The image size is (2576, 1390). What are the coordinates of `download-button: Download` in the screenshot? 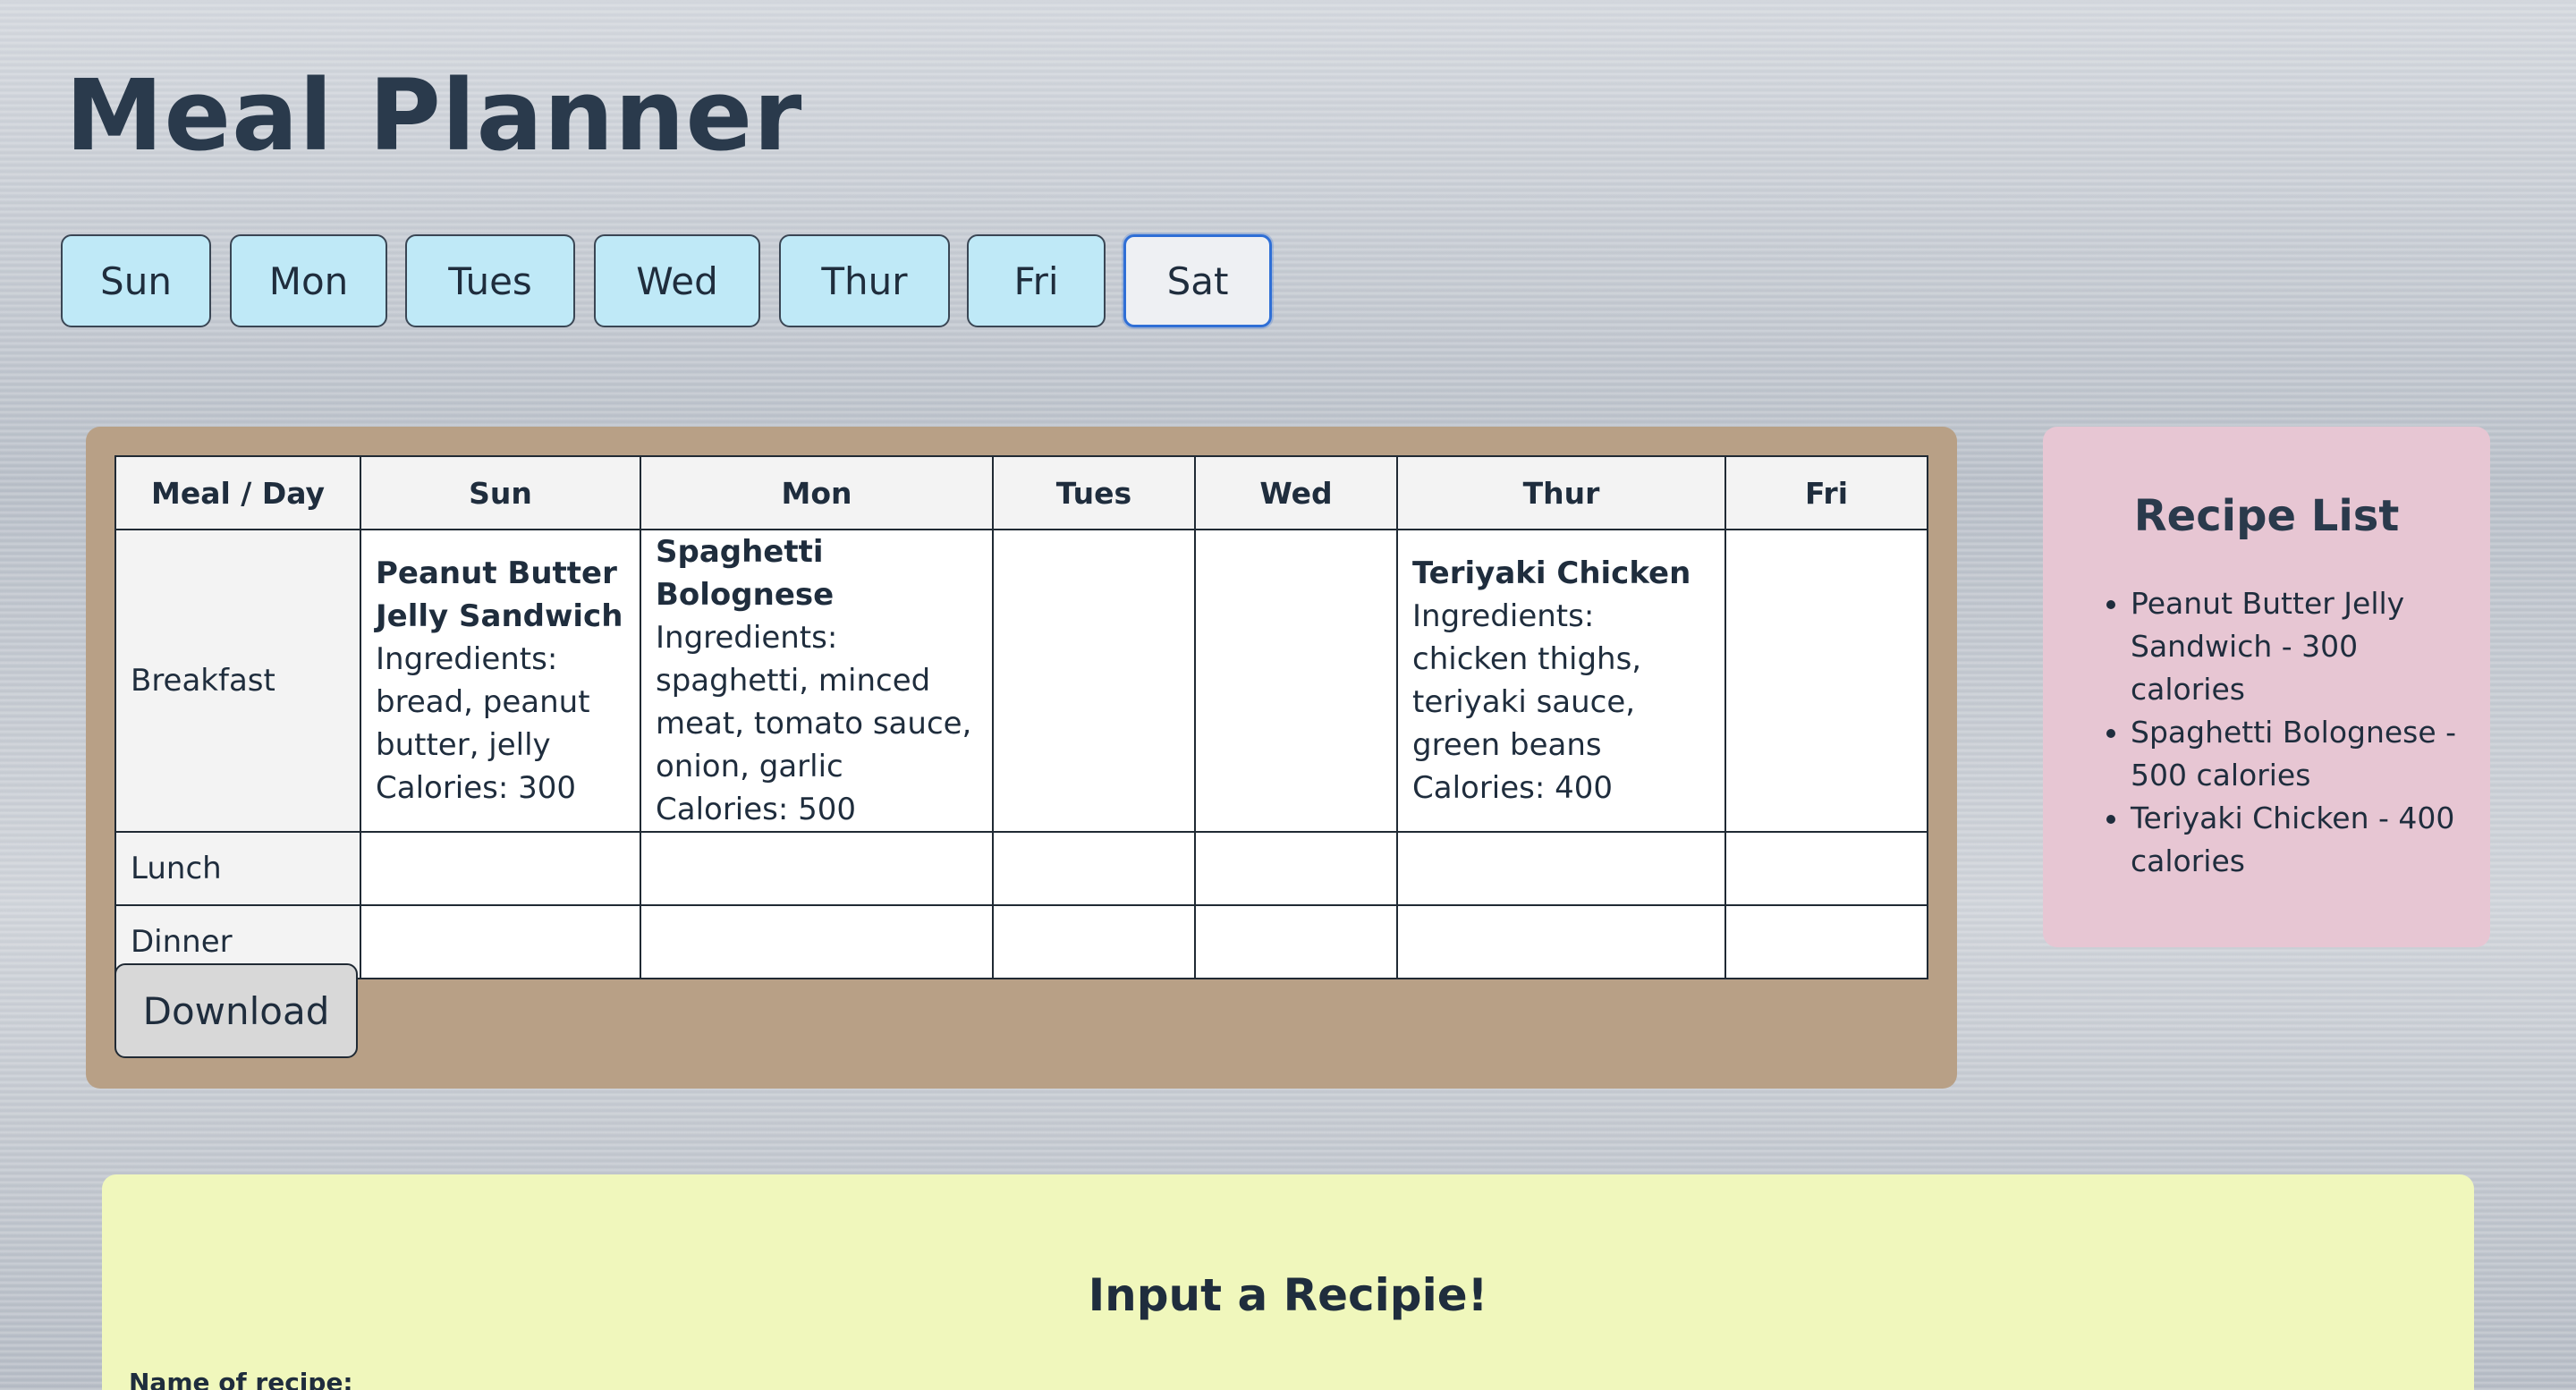 It's located at (236, 1010).